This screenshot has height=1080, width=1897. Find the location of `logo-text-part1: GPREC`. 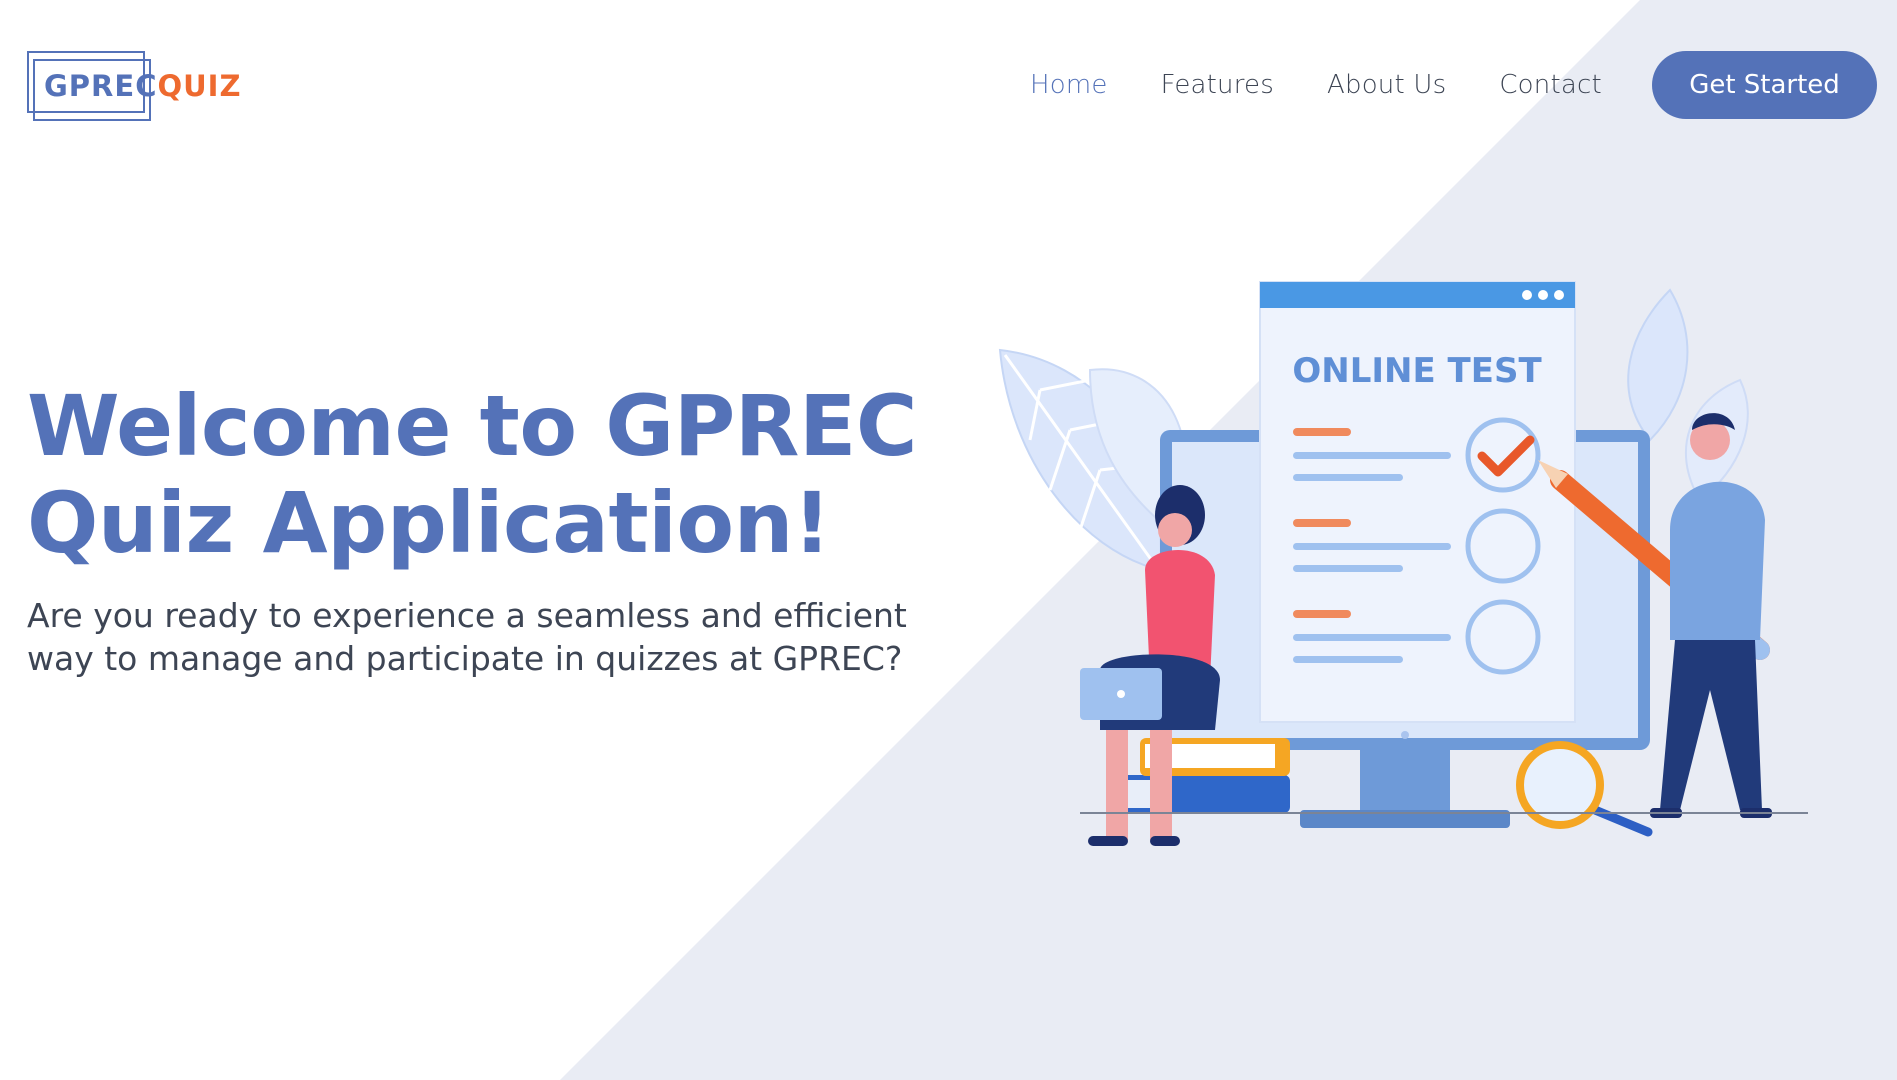

logo-text-part1: GPREC is located at coordinates (101, 86).